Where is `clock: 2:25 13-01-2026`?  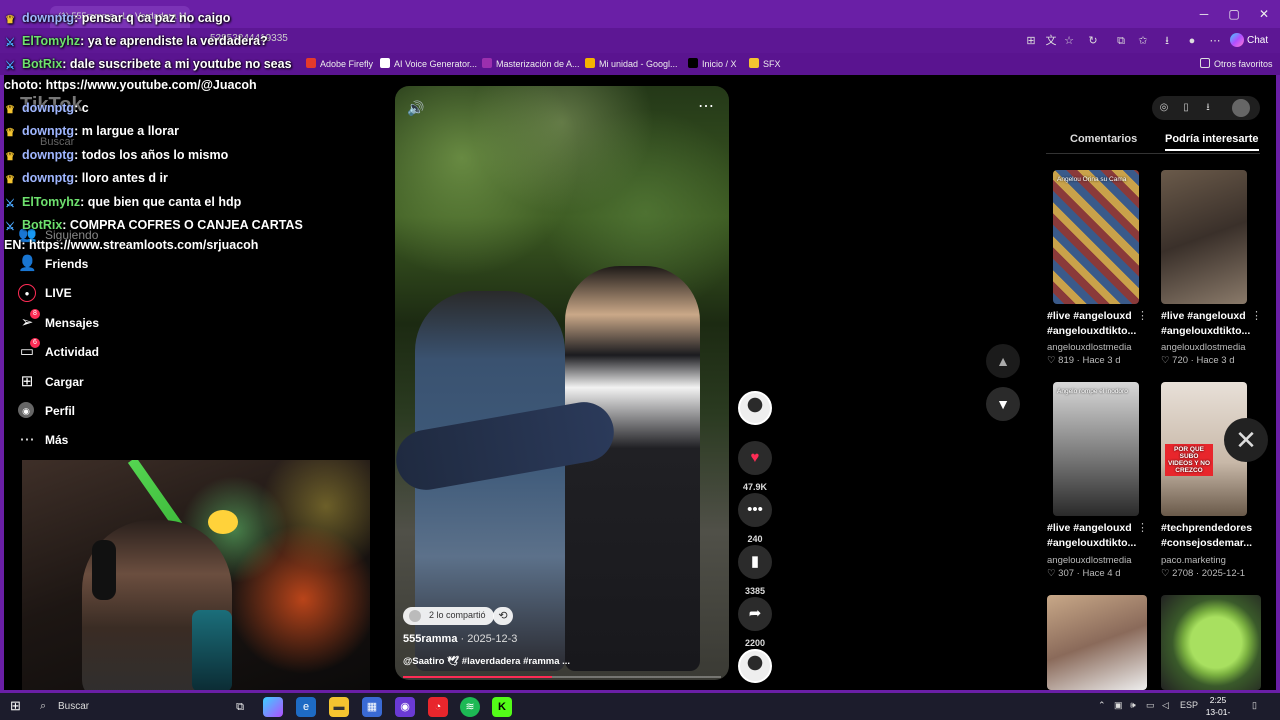 clock: 2:25 13-01-2026 is located at coordinates (1218, 707).